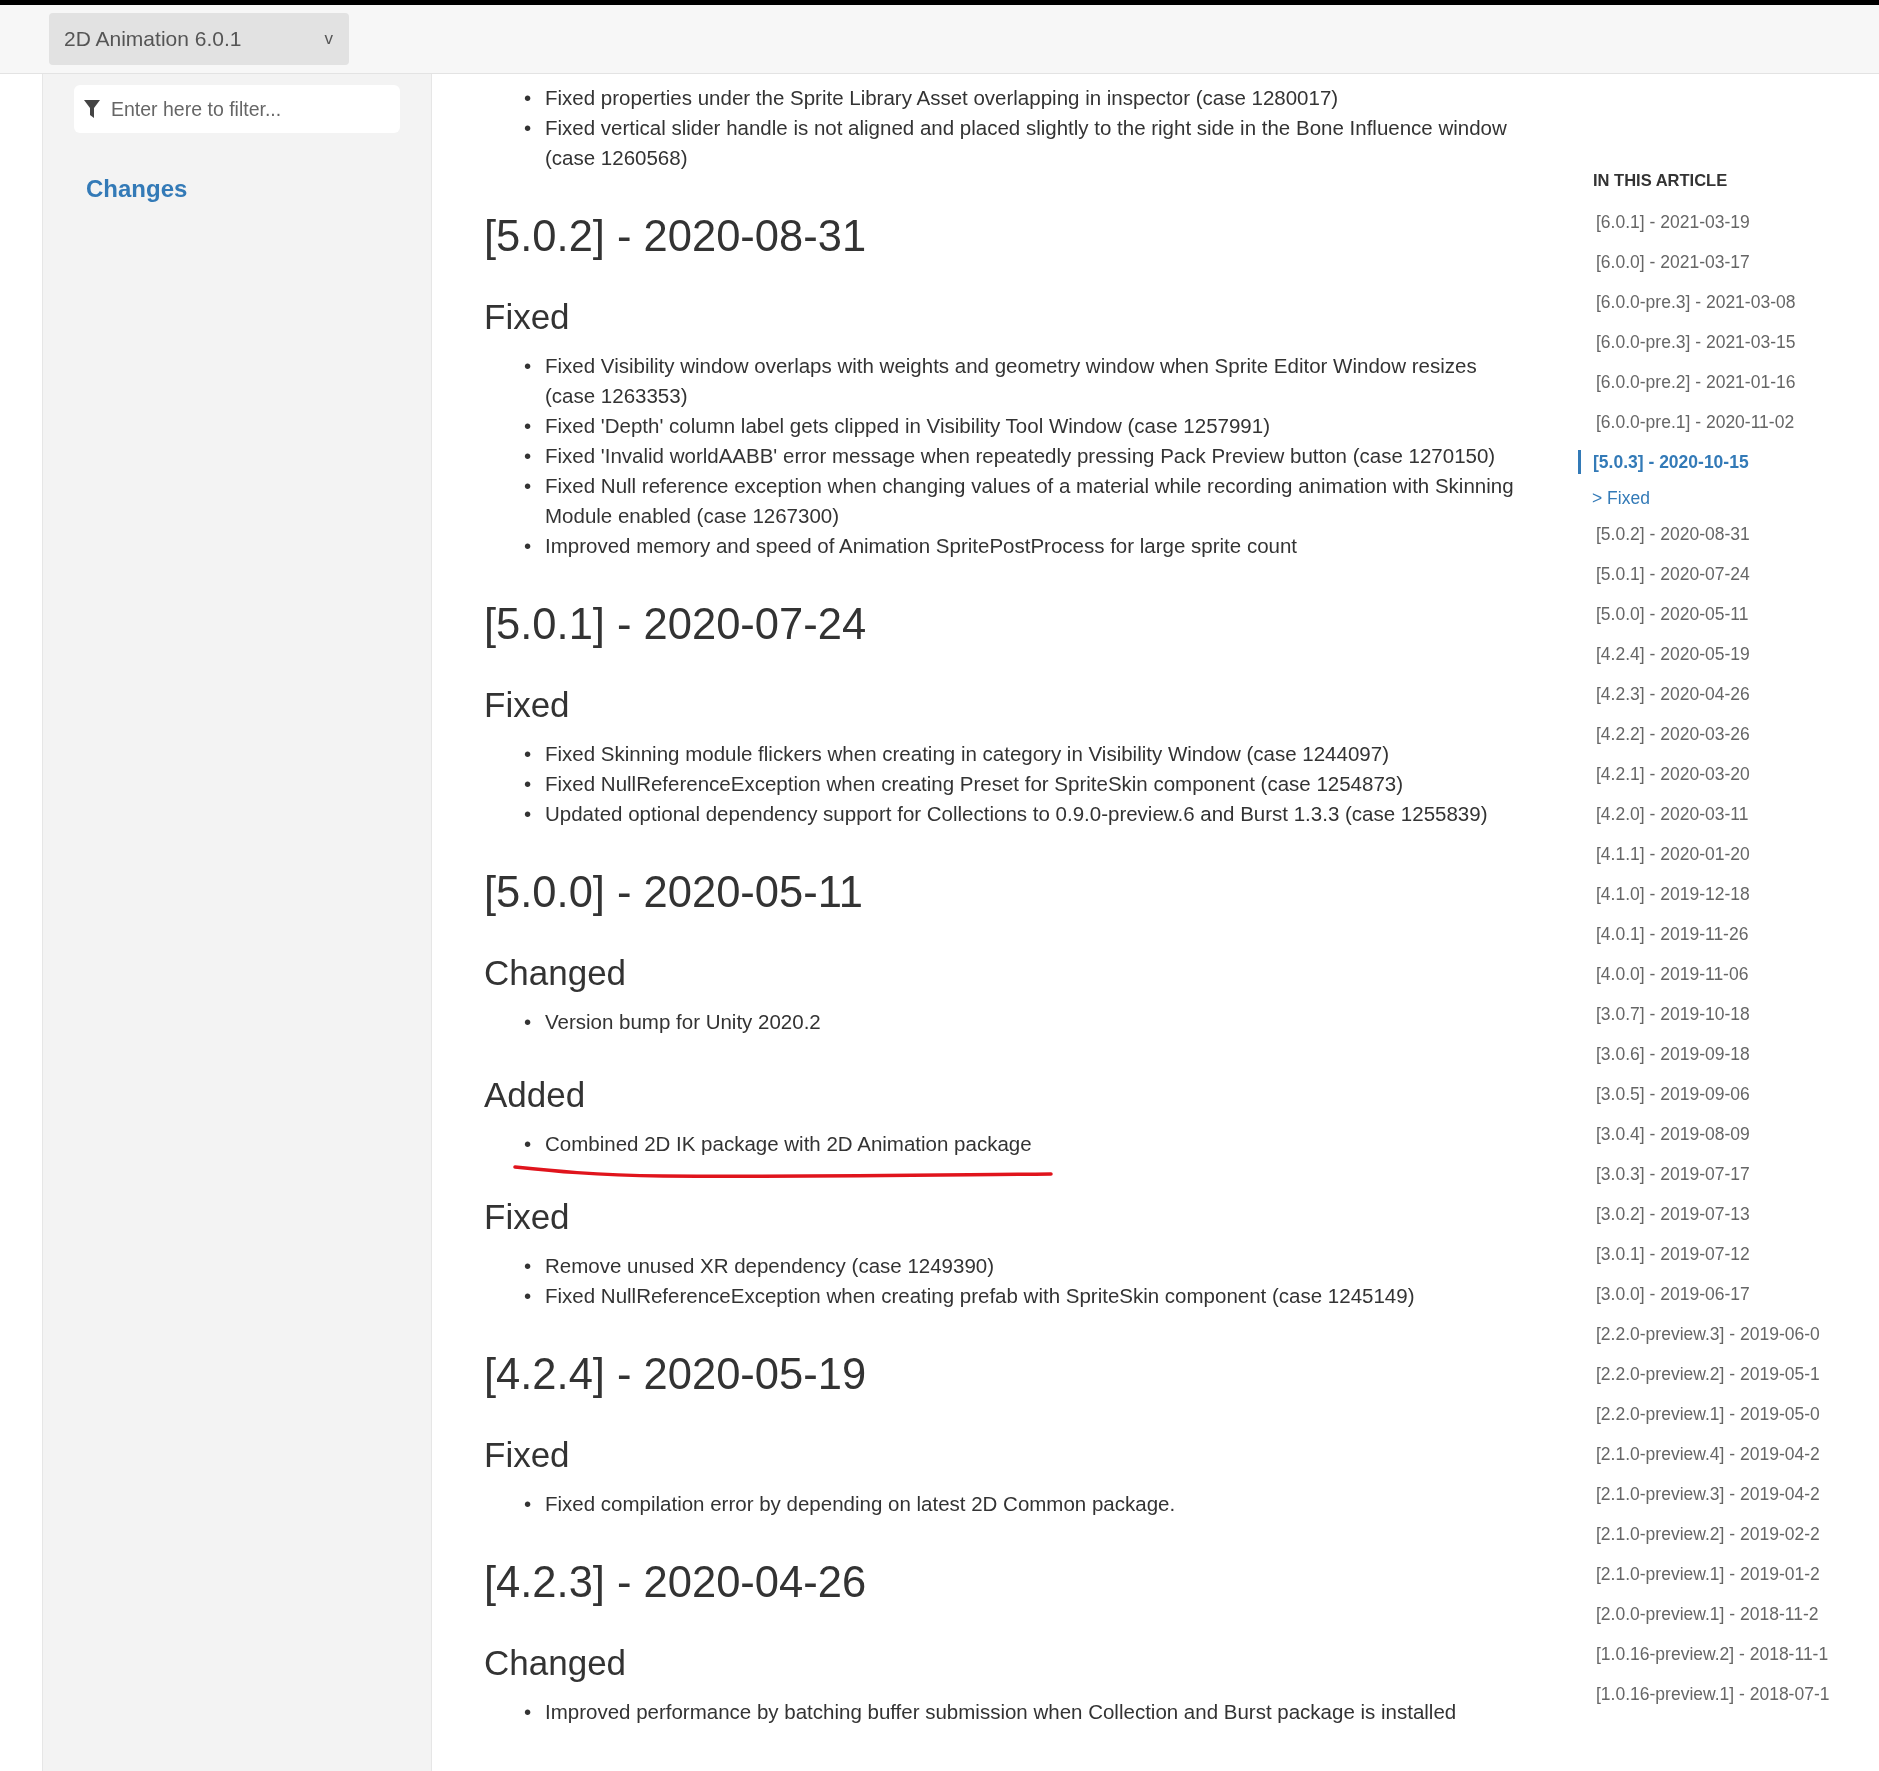  What do you see at coordinates (676, 1582) in the screenshot?
I see `section-heading: [4.2.3] - 2020-04-26` at bounding box center [676, 1582].